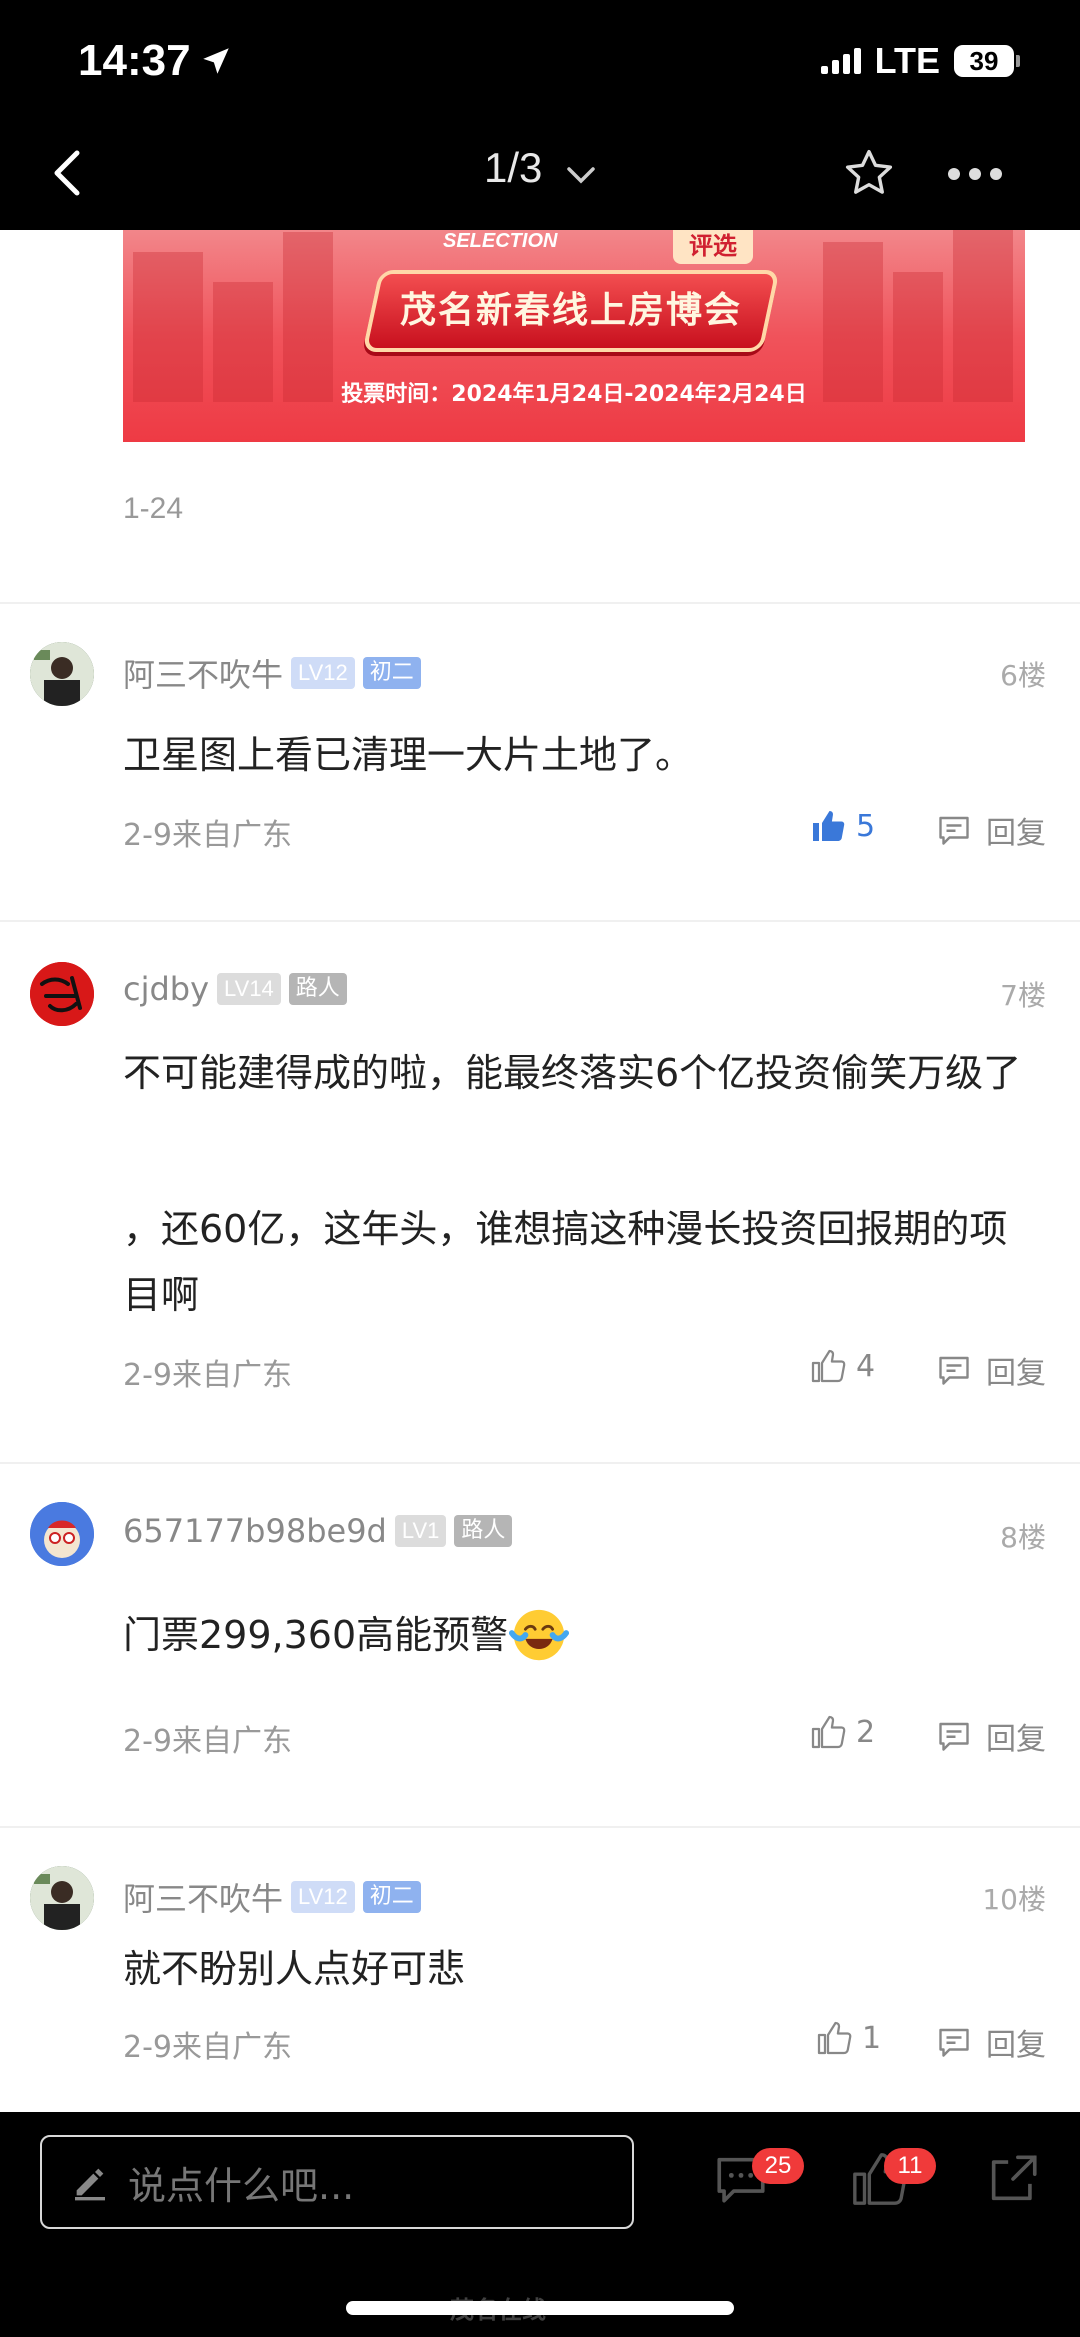 Image resolution: width=1080 pixels, height=2337 pixels. What do you see at coordinates (90, 2184) in the screenshot?
I see `pencil-icon` at bounding box center [90, 2184].